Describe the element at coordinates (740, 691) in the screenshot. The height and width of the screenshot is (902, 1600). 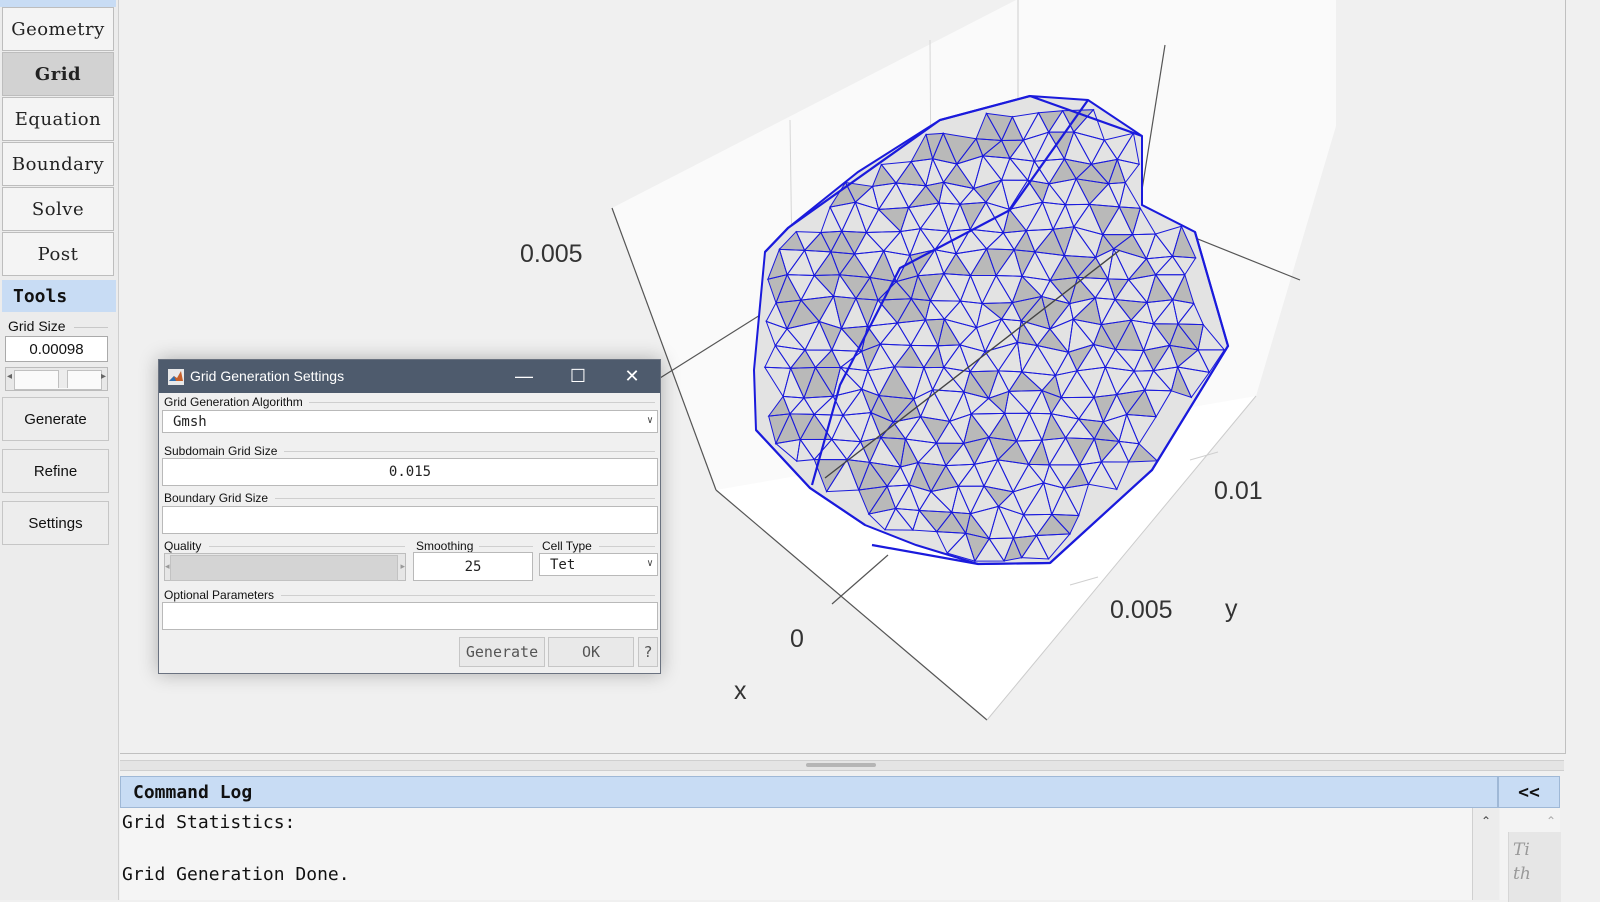
I see `x-axis-label: x` at that location.